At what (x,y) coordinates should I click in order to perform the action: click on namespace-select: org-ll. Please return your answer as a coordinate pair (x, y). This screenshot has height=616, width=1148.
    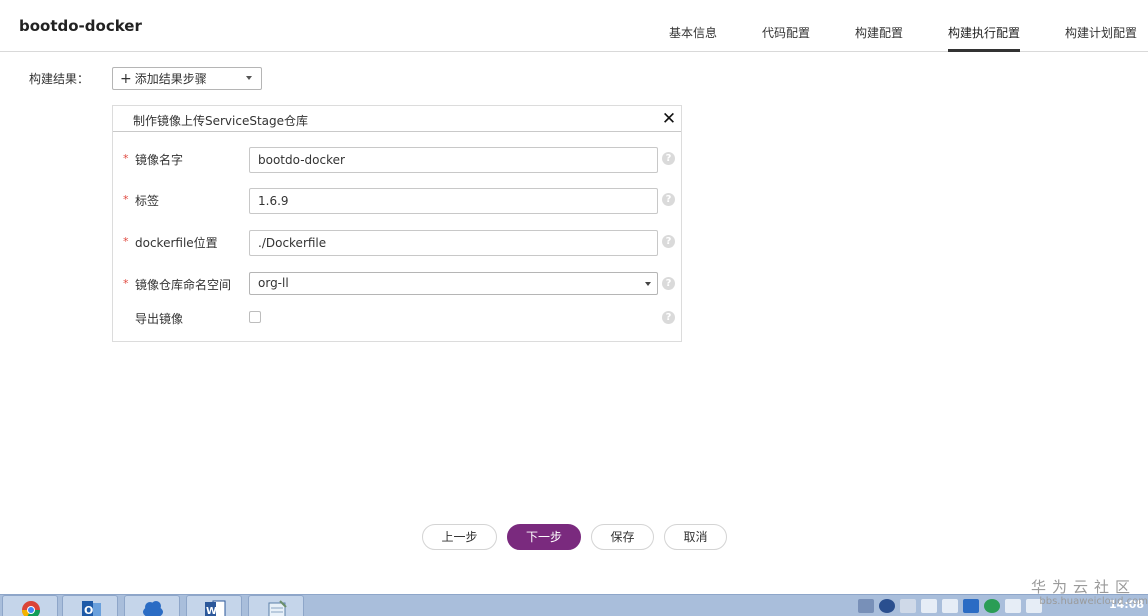
    Looking at the image, I should click on (453, 283).